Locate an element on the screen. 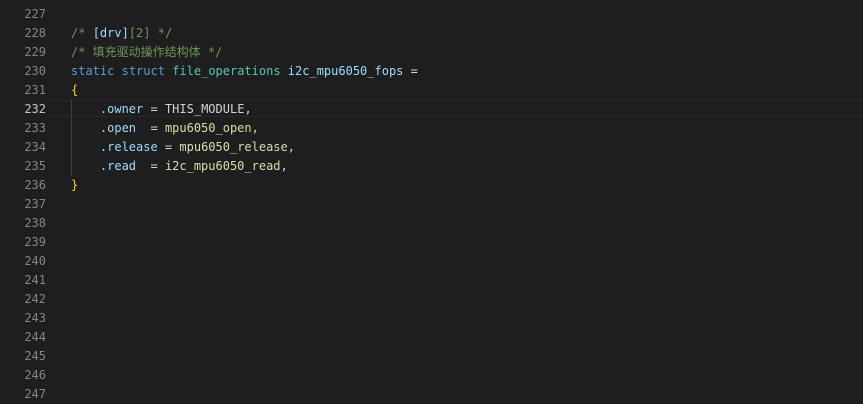  line-number: 244 is located at coordinates (35, 337).